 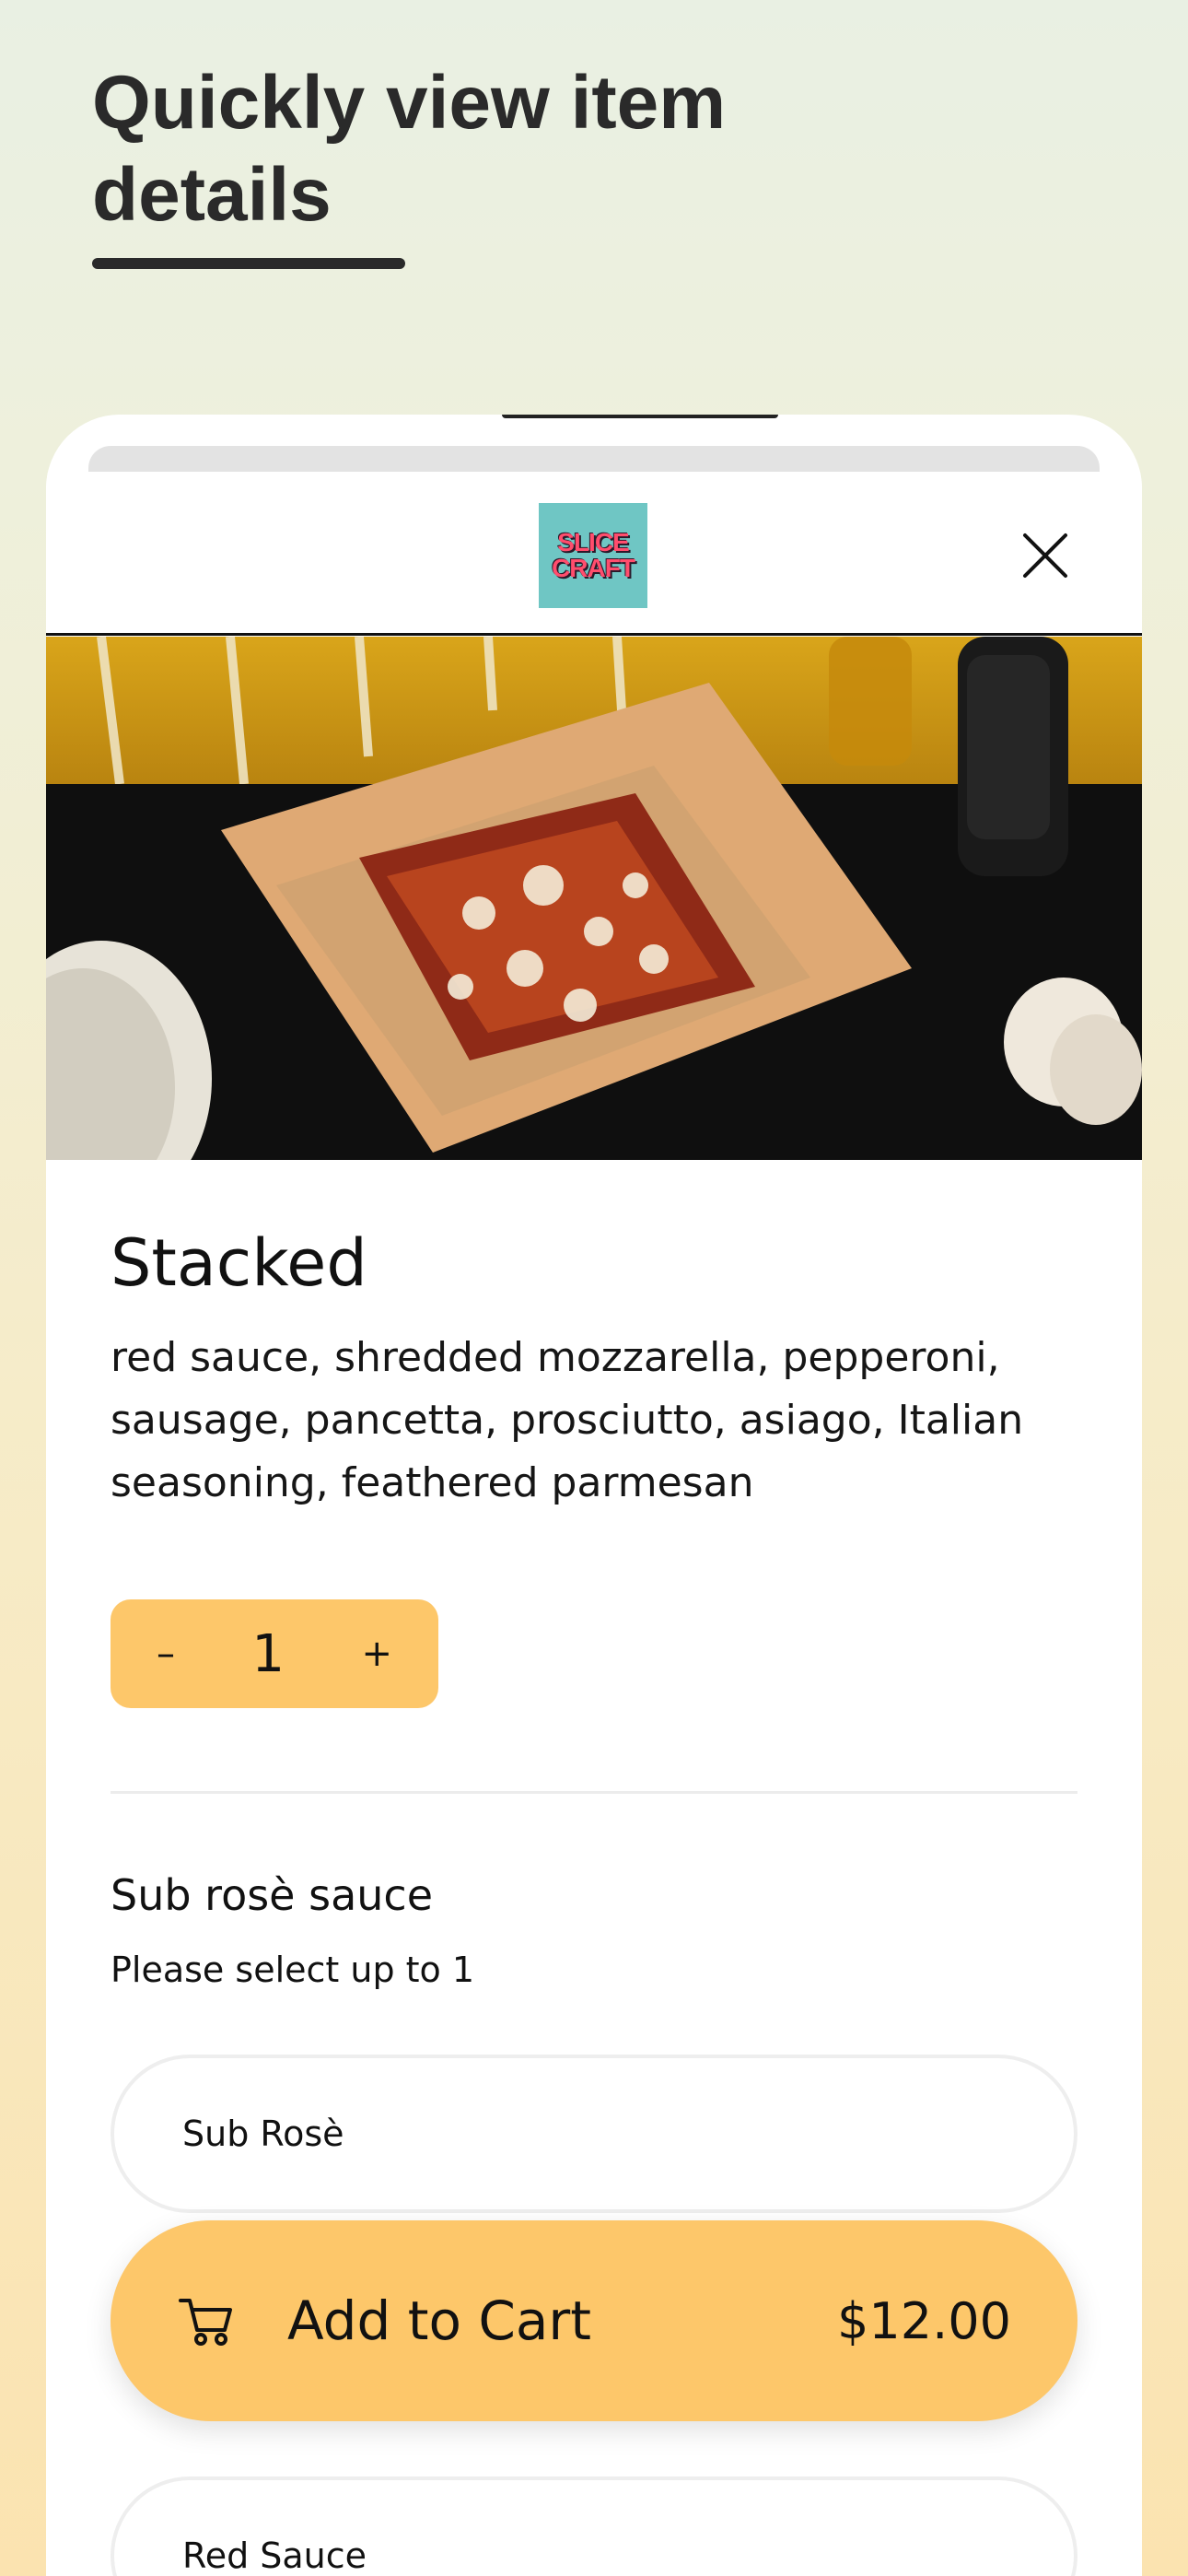 What do you see at coordinates (594, 1792) in the screenshot?
I see `section-divider` at bounding box center [594, 1792].